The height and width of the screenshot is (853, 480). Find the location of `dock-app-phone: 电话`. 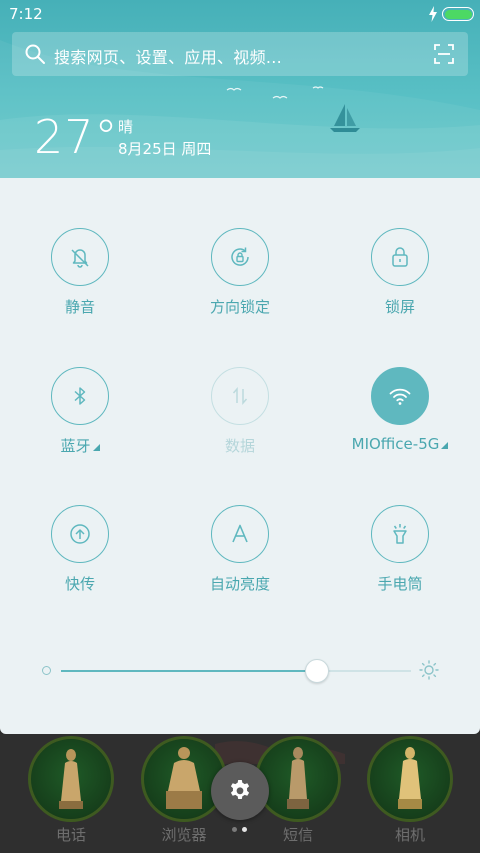

dock-app-phone: 电话 is located at coordinates (71, 791).